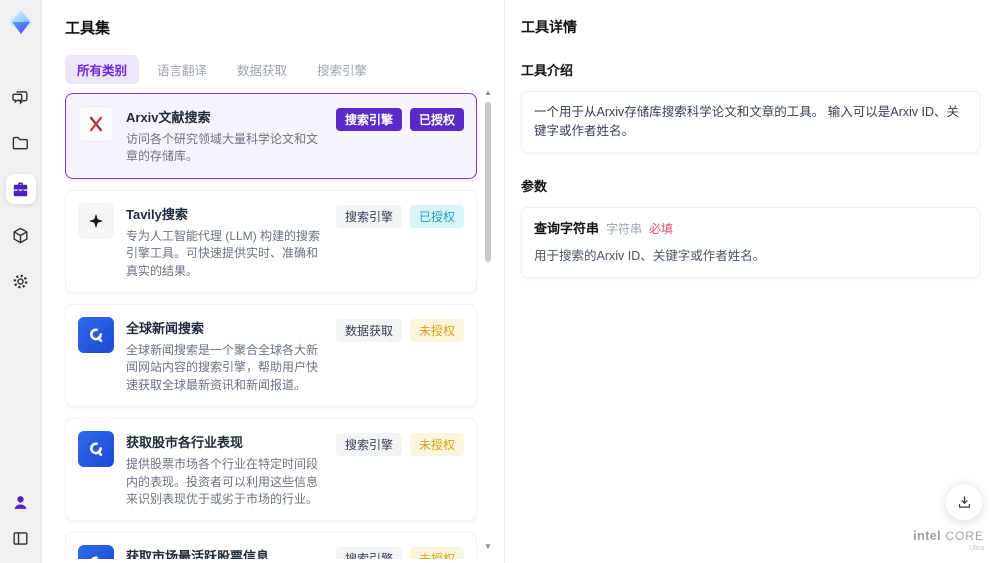 Image resolution: width=1000 pixels, height=563 pixels. Describe the element at coordinates (750, 242) in the screenshot. I see `param-box: 查询字符串 字符串 必填 用于搜索的Arxiv ID、关键字或作者姓名。` at that location.